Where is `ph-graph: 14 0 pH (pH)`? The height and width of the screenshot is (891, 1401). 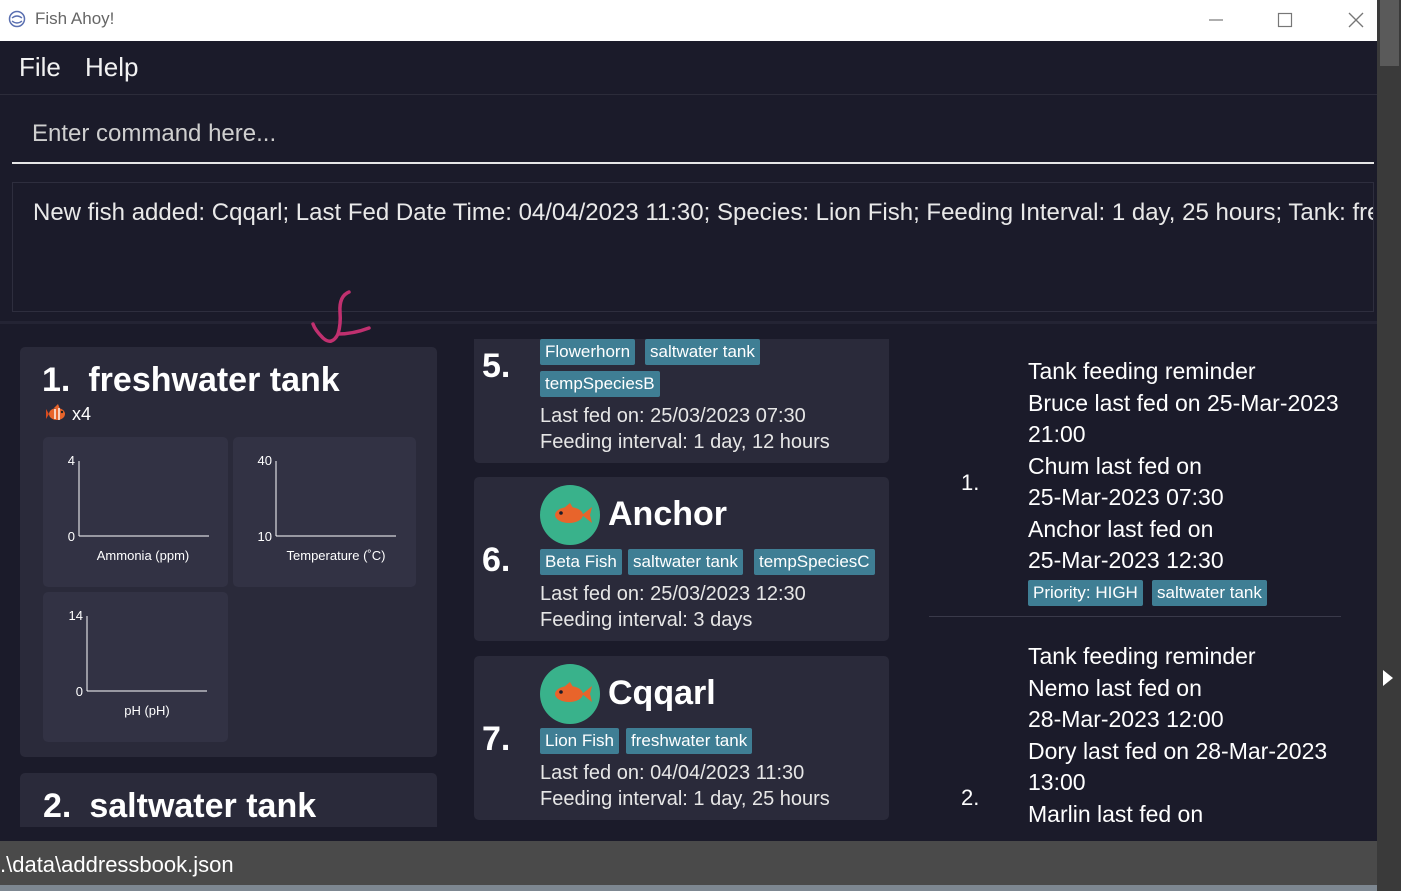 ph-graph: 14 0 pH (pH) is located at coordinates (135, 667).